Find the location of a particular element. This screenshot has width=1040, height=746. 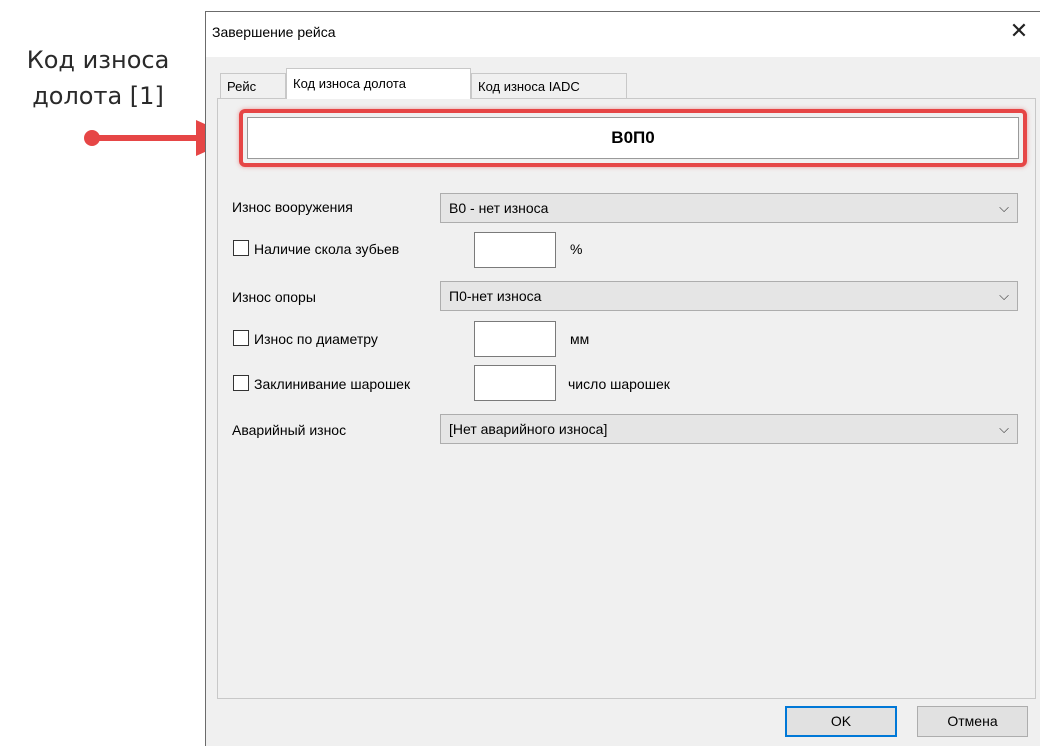

cone-jam-label: Заклинивание шарошек is located at coordinates (332, 384).